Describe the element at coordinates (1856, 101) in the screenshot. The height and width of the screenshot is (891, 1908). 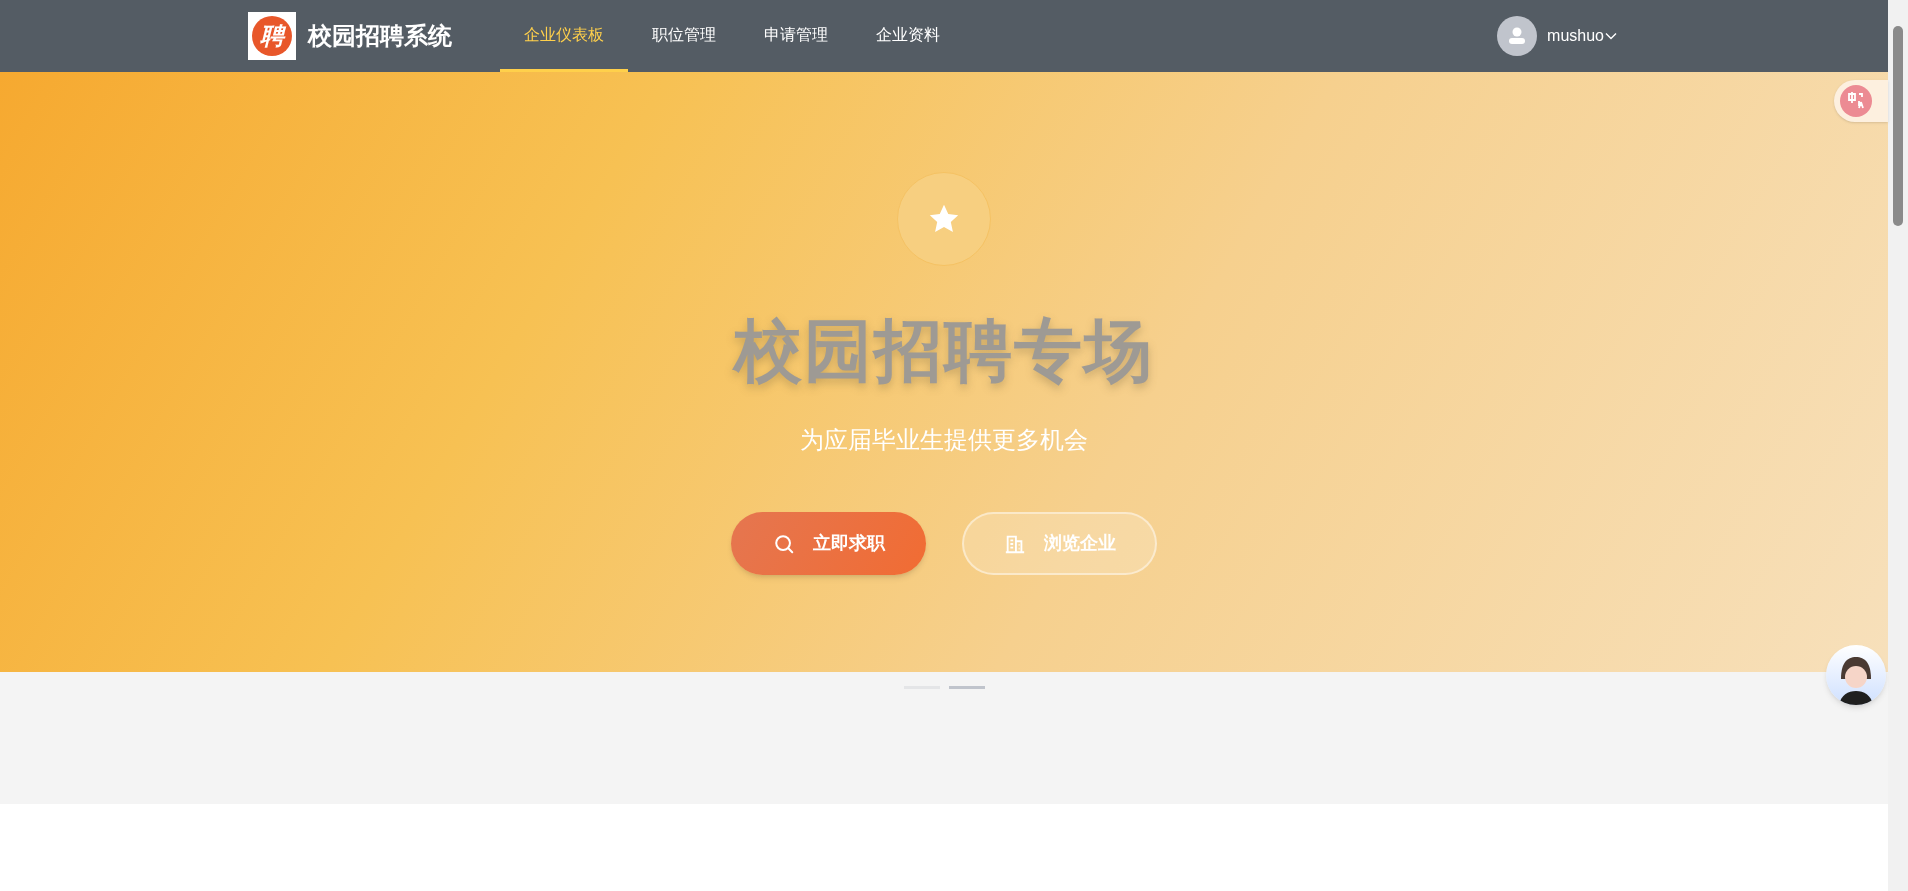
I see `translate-icon` at that location.